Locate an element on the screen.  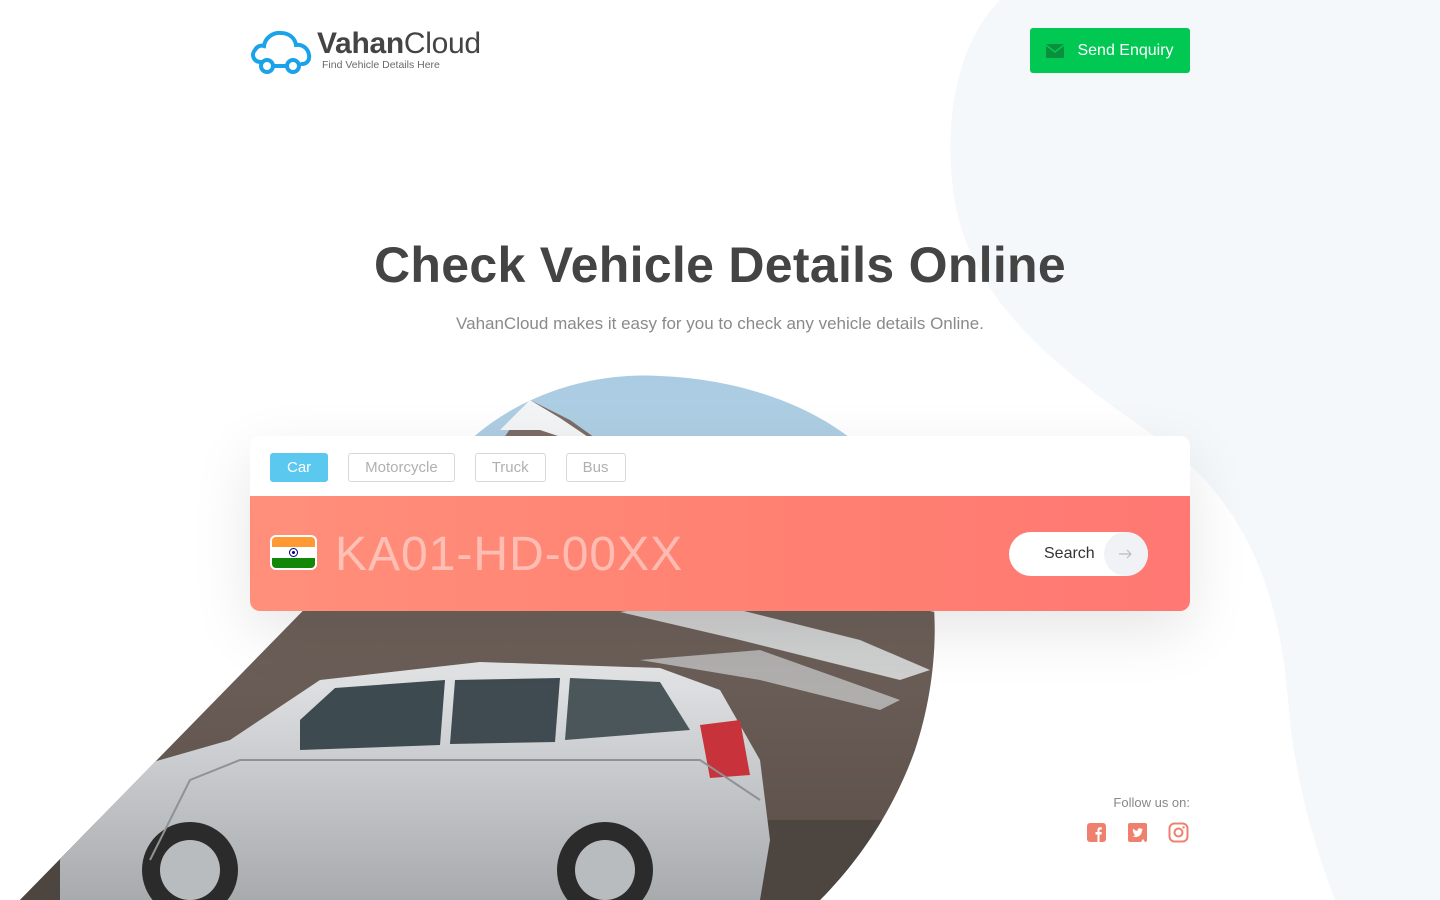
send-enquiry-button: Send Enquiry is located at coordinates (1110, 50).